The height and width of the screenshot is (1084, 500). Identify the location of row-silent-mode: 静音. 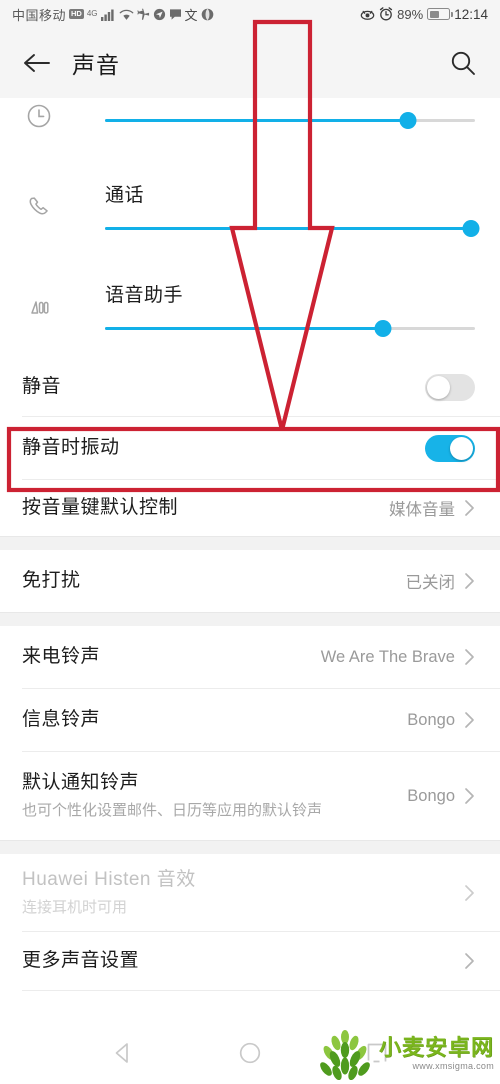
(250, 387).